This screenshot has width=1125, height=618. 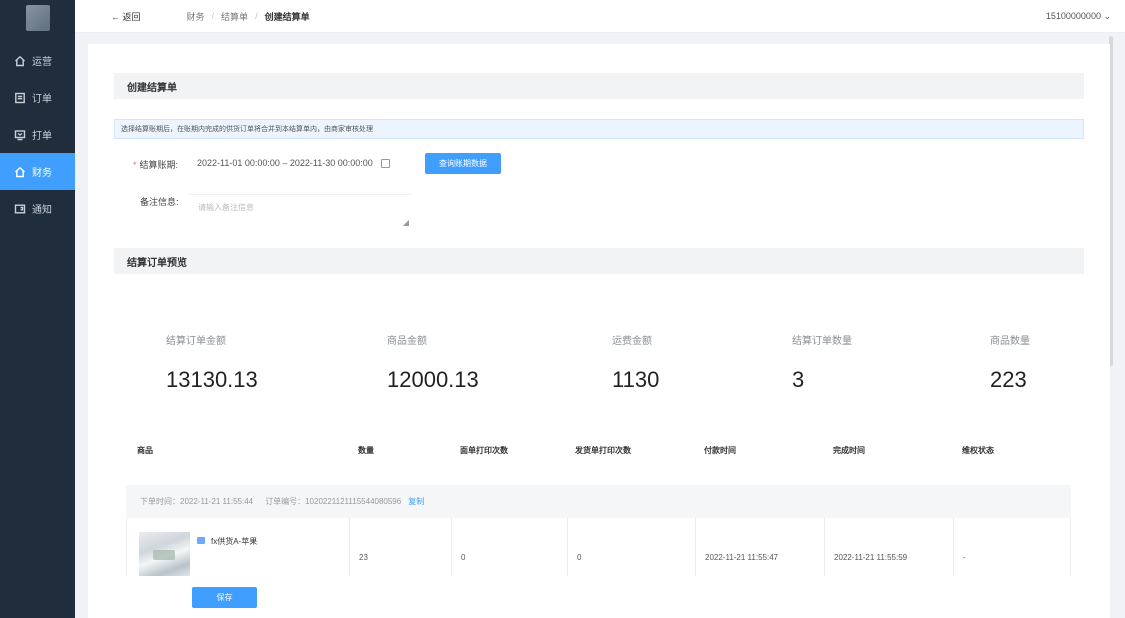 What do you see at coordinates (463, 163) in the screenshot?
I see `query-period-button: 查询账期数据` at bounding box center [463, 163].